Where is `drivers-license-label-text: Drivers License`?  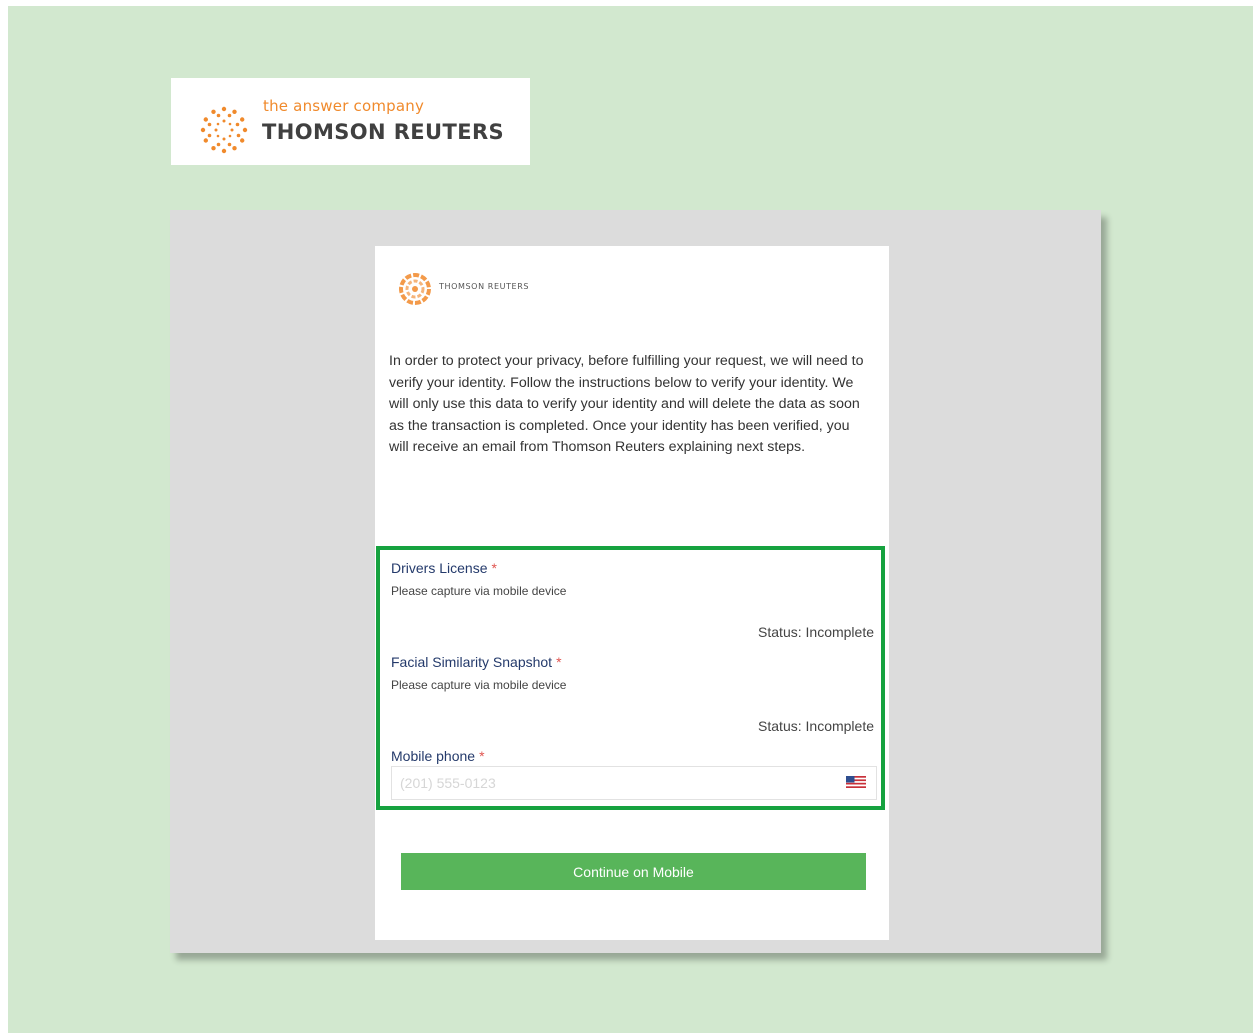 drivers-license-label-text: Drivers License is located at coordinates (439, 568).